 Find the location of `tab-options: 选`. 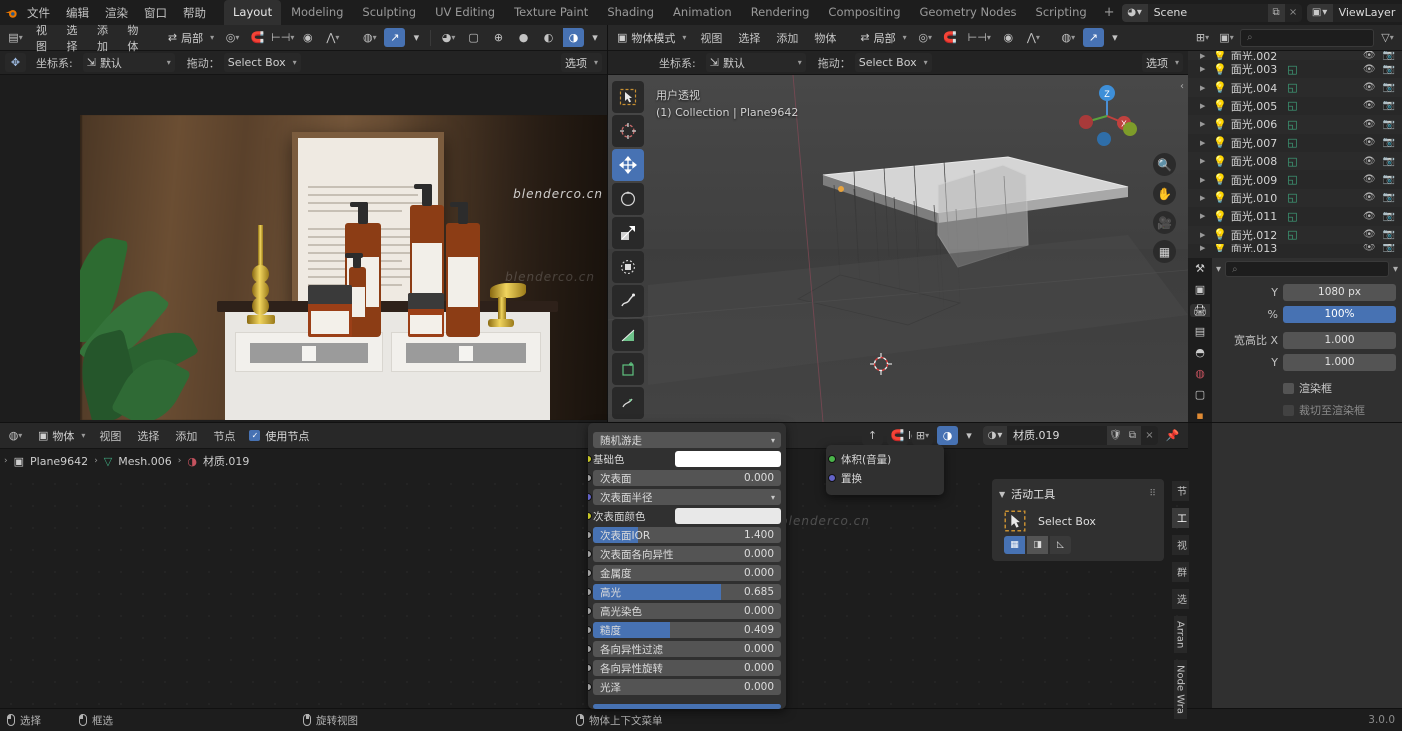

tab-options: 选 is located at coordinates (1180, 599).